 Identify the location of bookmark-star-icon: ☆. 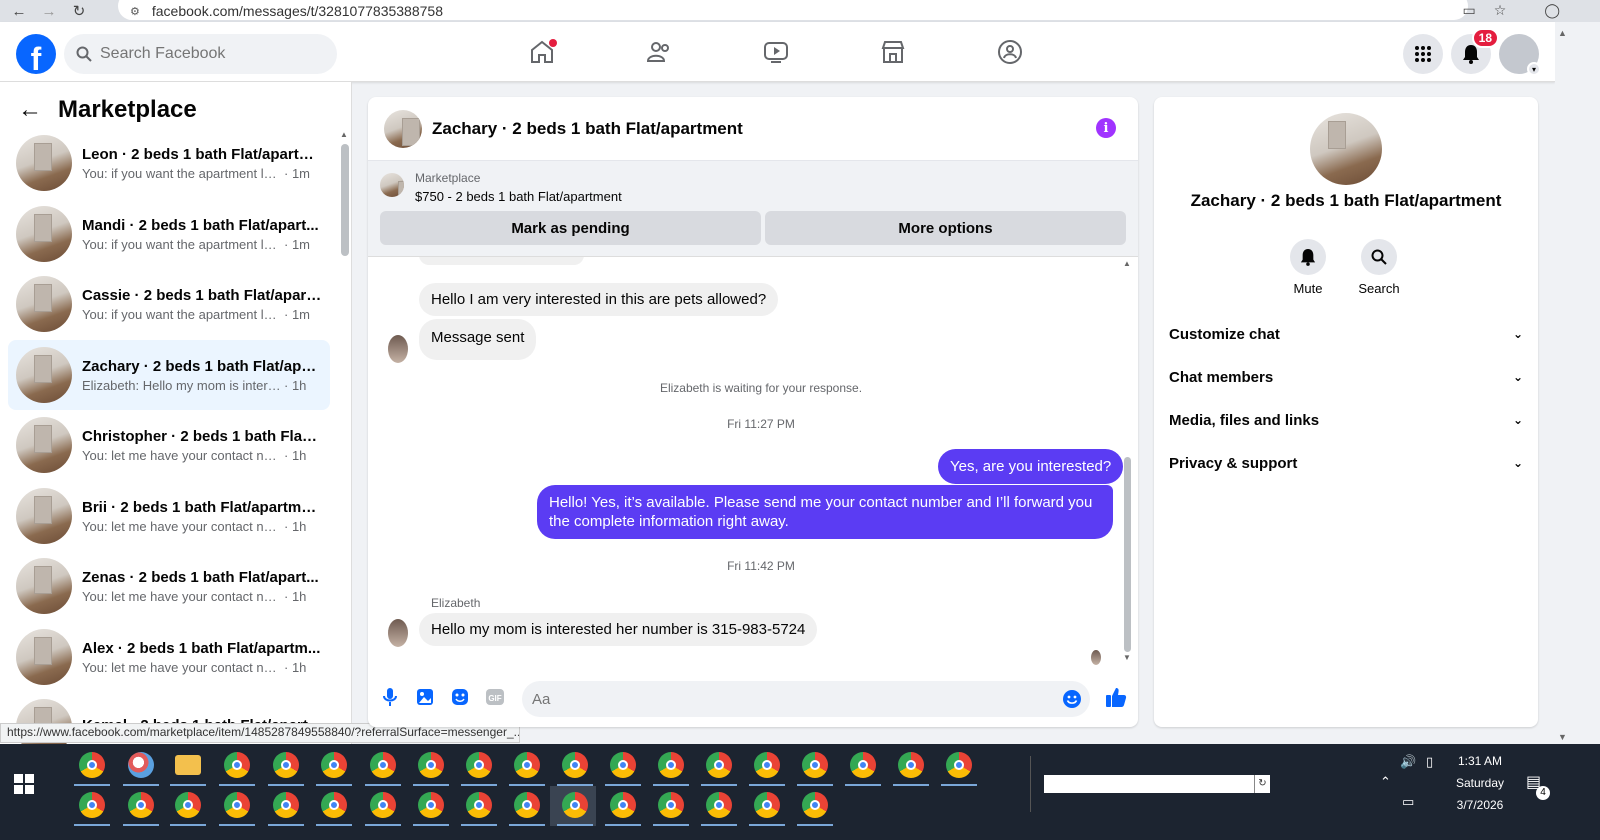
(1500, 10).